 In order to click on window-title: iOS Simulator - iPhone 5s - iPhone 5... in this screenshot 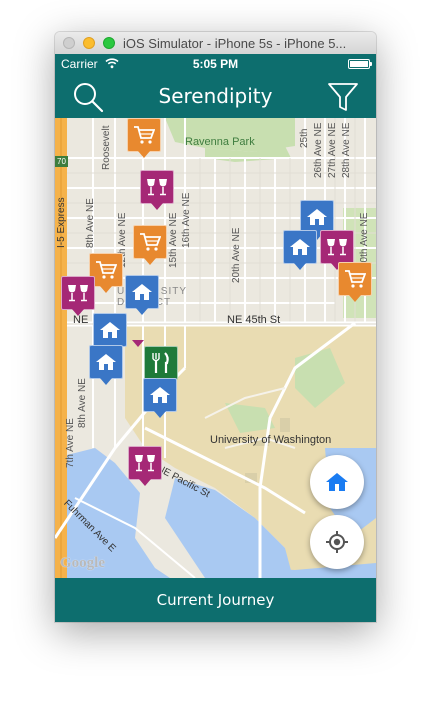, I will do `click(235, 43)`.